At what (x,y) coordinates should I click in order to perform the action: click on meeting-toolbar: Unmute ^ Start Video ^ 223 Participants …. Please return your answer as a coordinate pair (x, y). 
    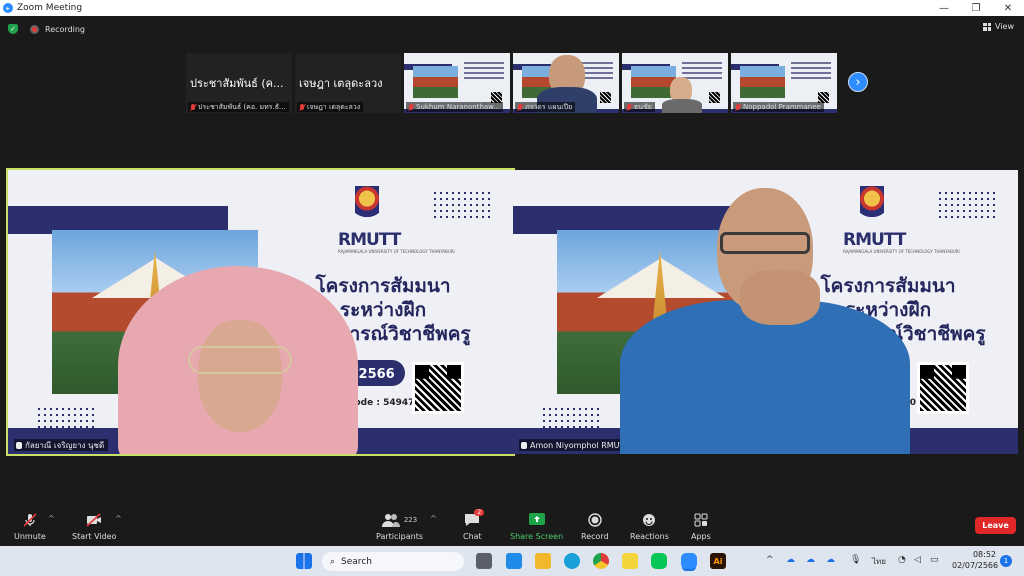
    Looking at the image, I should click on (512, 526).